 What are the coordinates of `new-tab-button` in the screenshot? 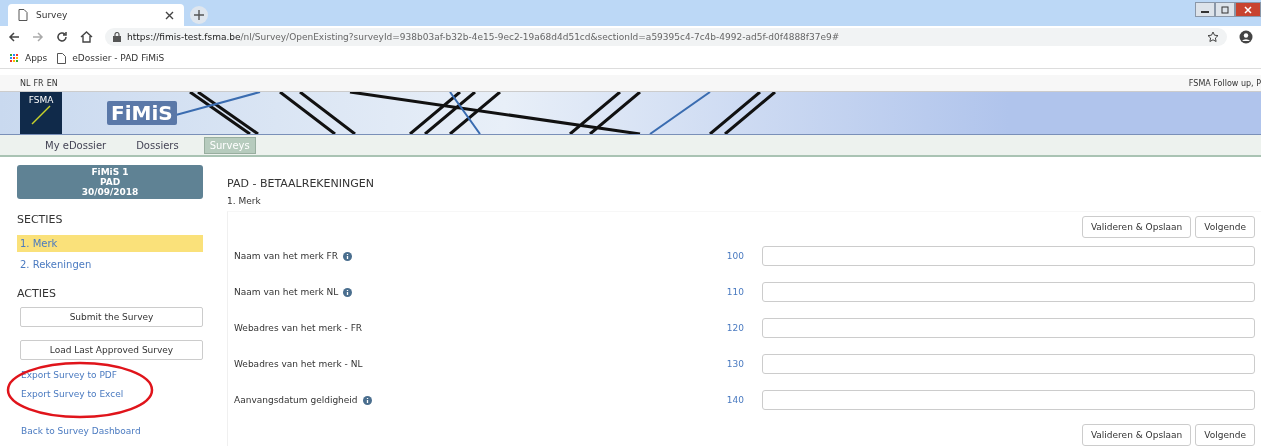 It's located at (199, 15).